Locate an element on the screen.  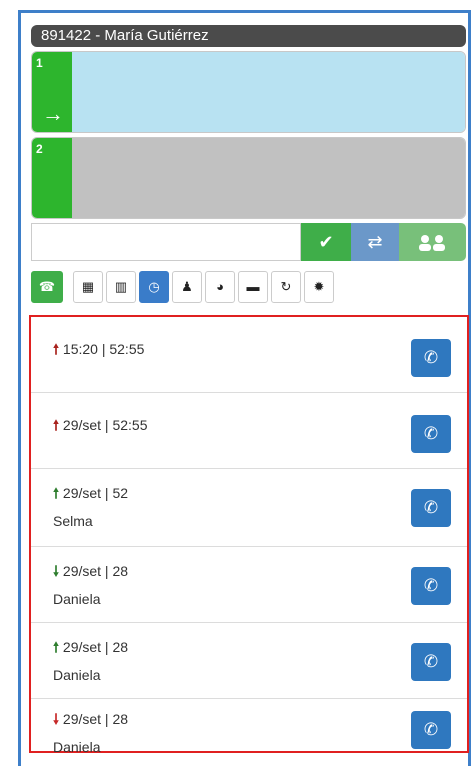
line-1-body is located at coordinates (268, 92).